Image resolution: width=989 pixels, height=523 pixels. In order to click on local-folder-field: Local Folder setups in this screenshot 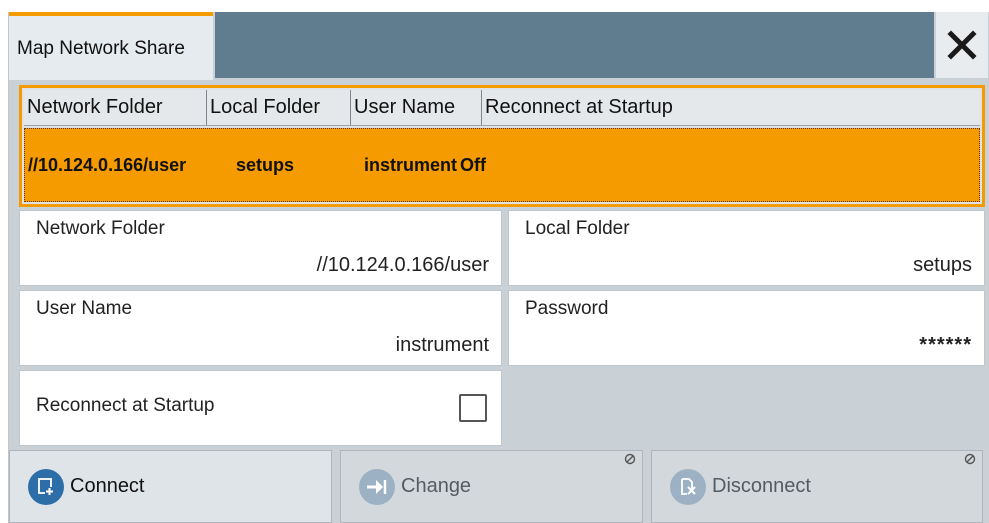, I will do `click(746, 248)`.